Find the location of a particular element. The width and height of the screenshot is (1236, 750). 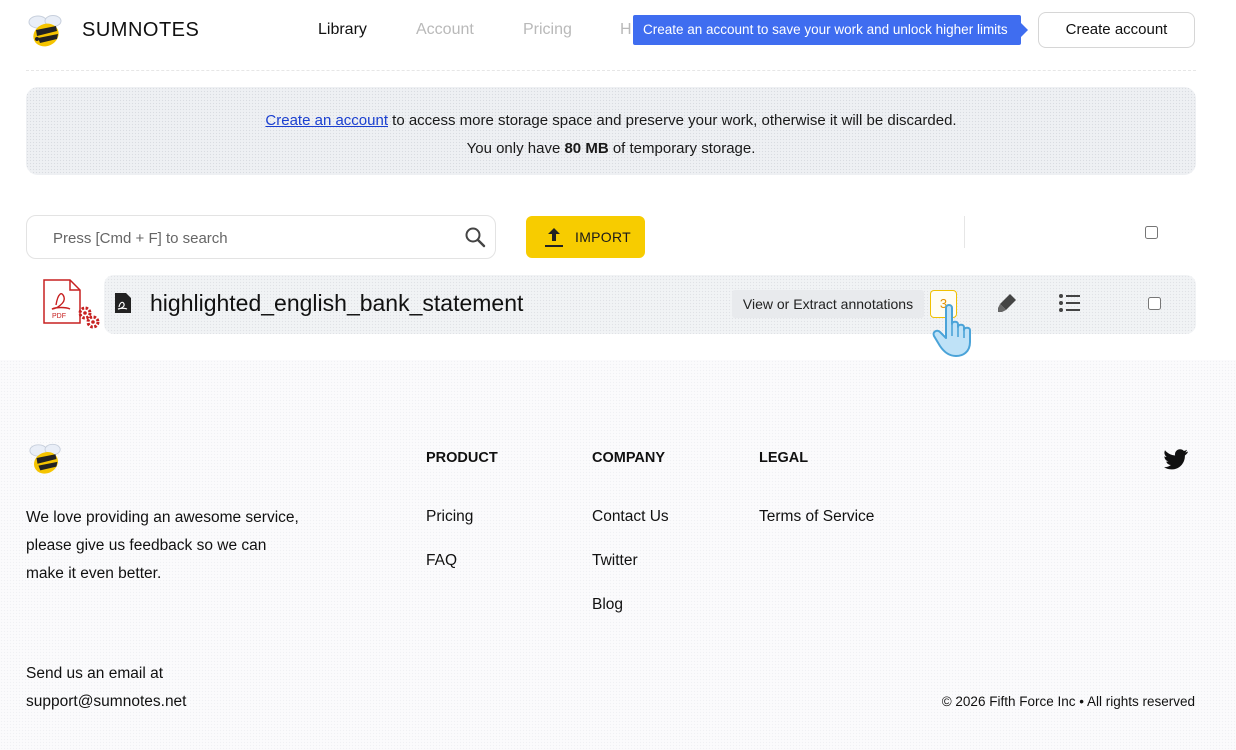

footer-link-twitter: Twitter is located at coordinates (615, 561).